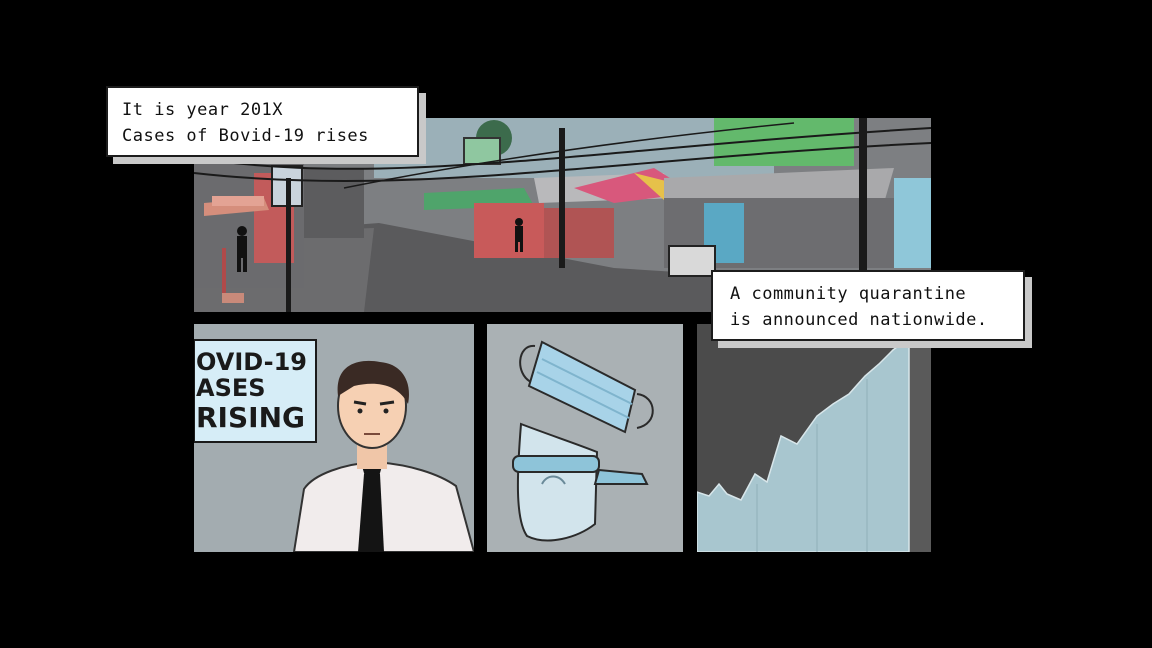 This screenshot has height=648, width=1152. What do you see at coordinates (262, 121) in the screenshot?
I see `caption-box-intro: It is year 201X Cases of Bovid-19 rises` at bounding box center [262, 121].